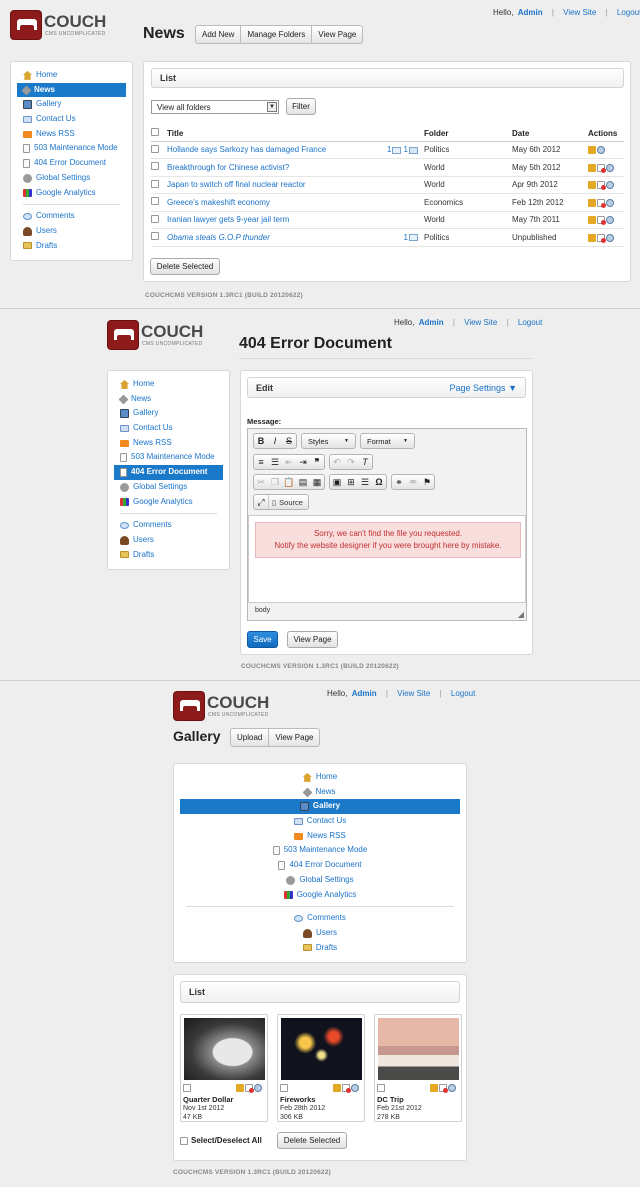 The image size is (640, 1187). I want to click on anchor-flag-icon: ⚑, so click(427, 482).